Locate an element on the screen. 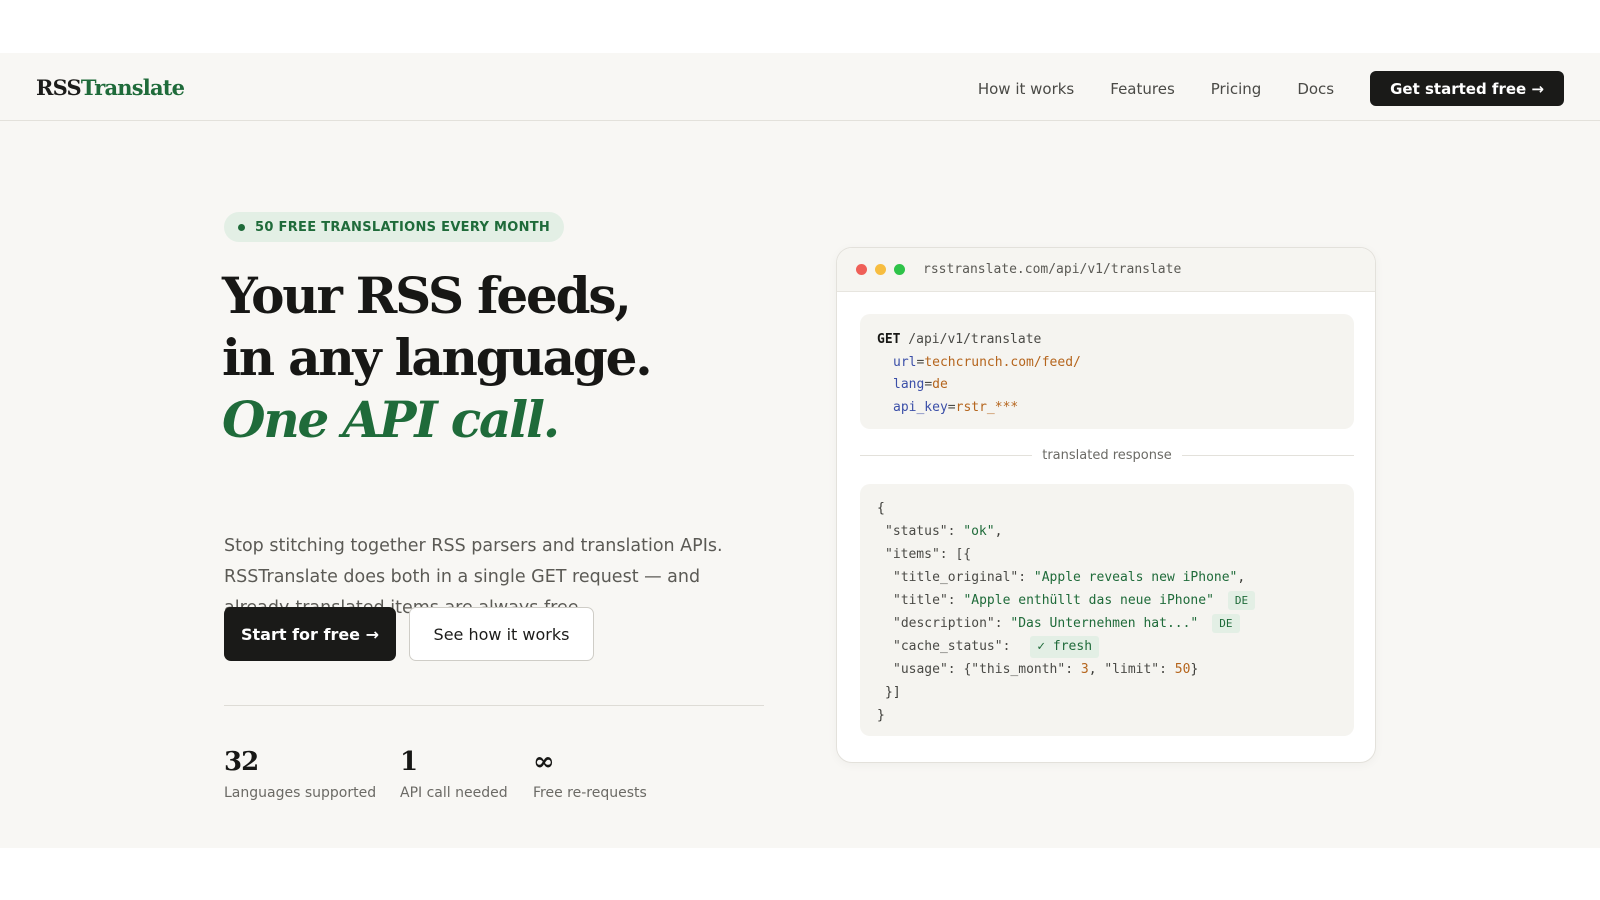 The image size is (1600, 900). param-key: lang is located at coordinates (909, 384).